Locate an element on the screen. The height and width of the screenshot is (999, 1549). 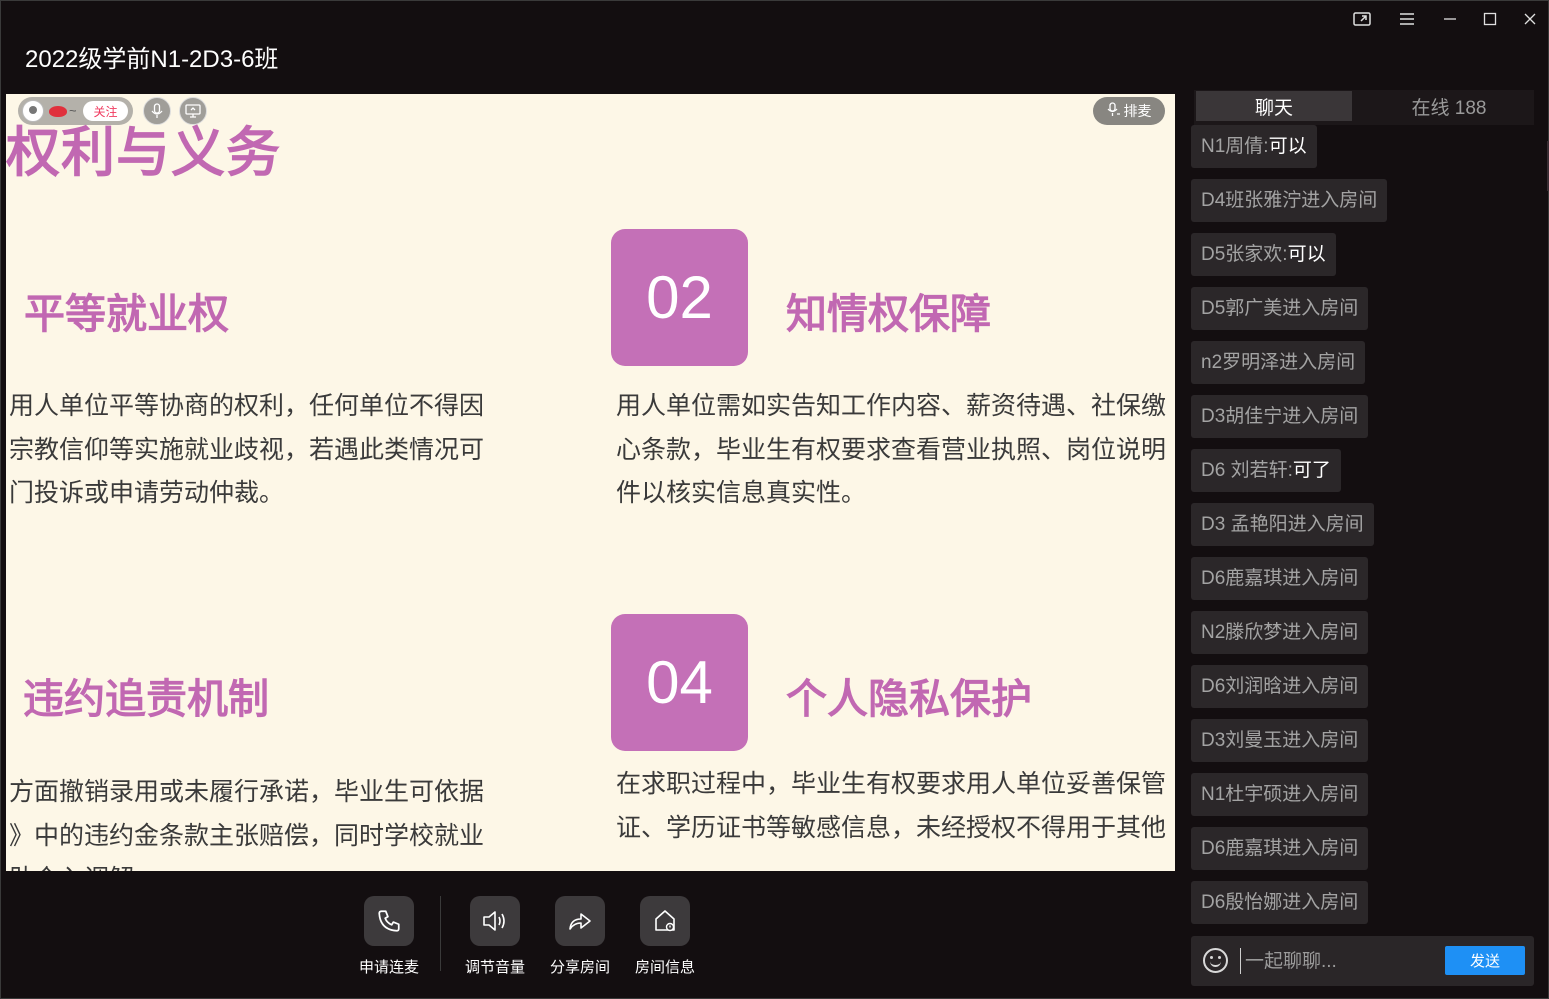
share-icon is located at coordinates (580, 921).